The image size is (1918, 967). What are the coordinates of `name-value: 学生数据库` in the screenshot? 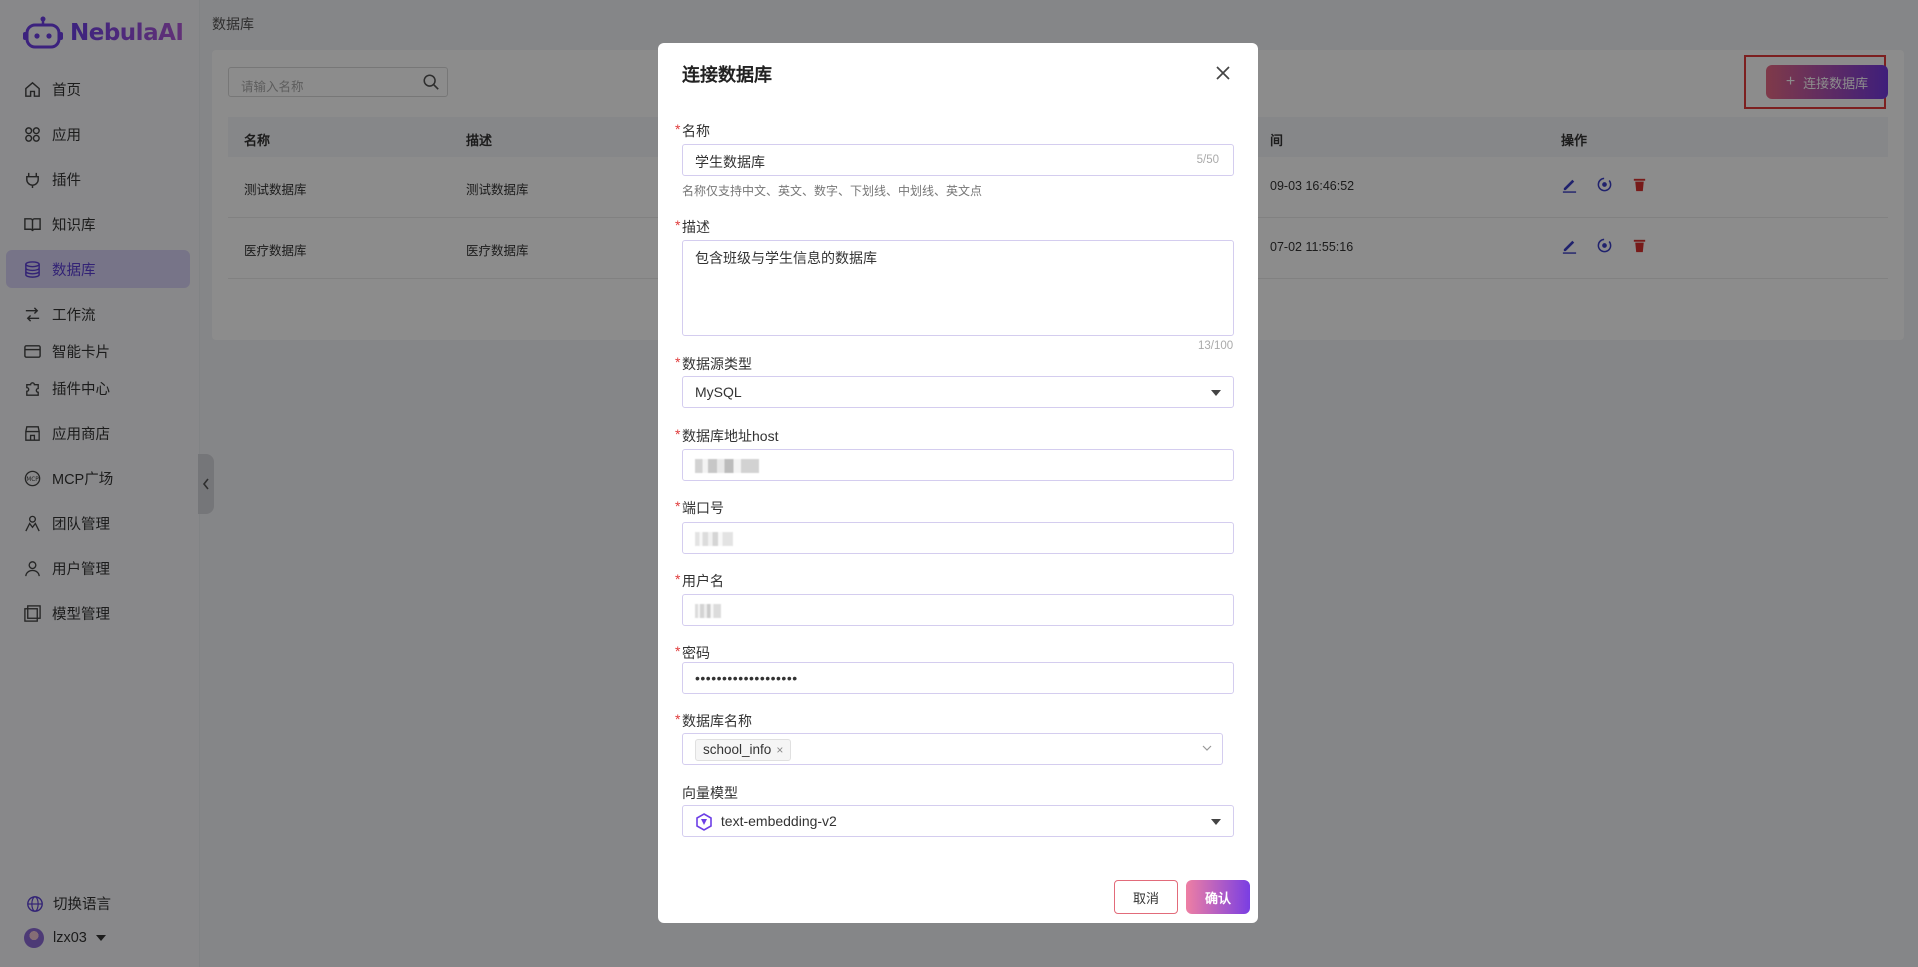 It's located at (730, 162).